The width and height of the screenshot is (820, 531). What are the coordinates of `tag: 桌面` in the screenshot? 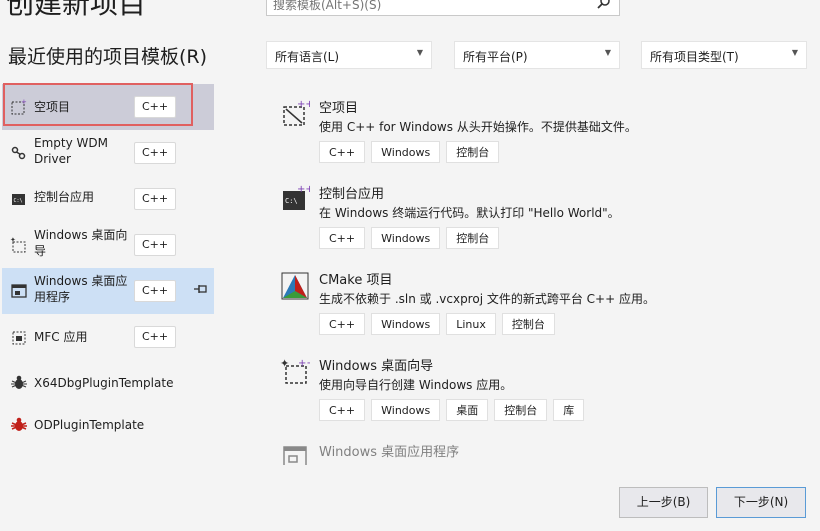 It's located at (467, 410).